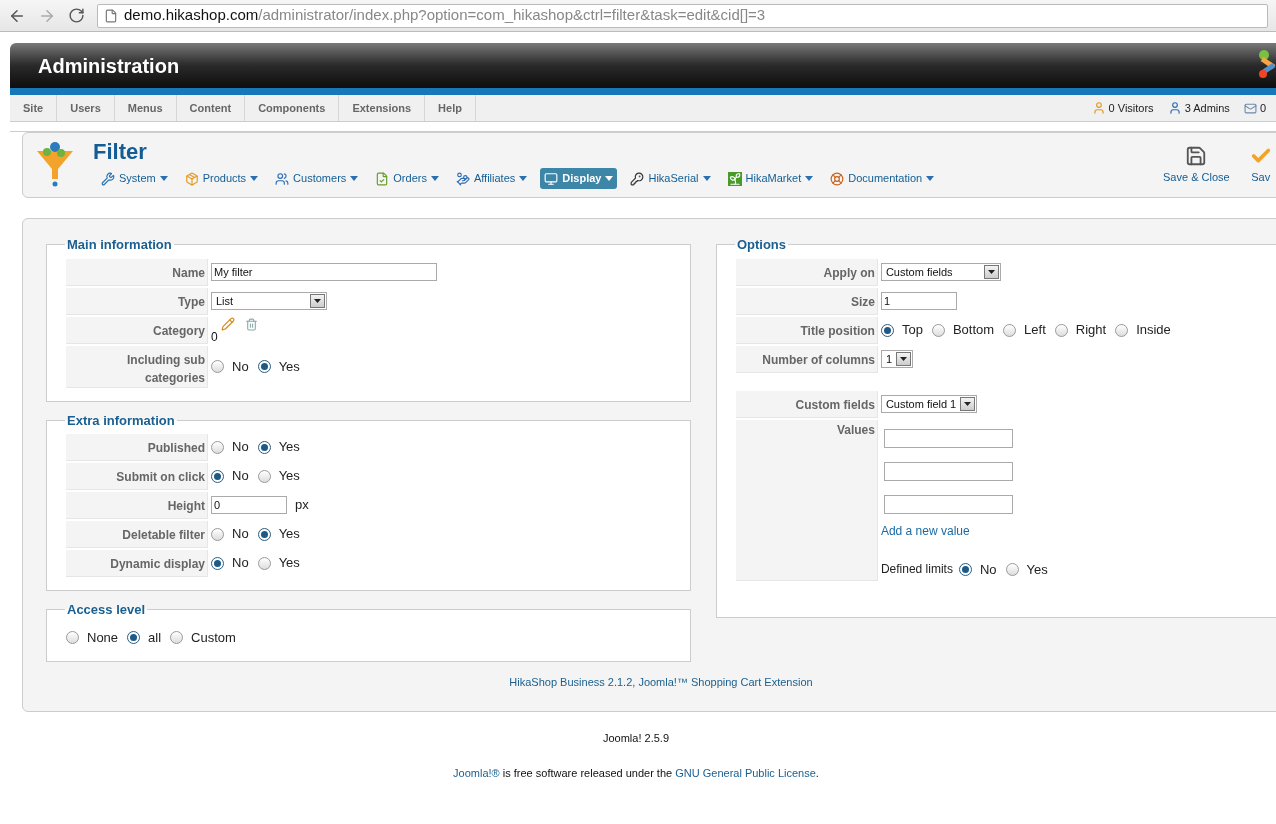 The image size is (1276, 824). I want to click on url: demo.hikashop.com/administrator/index.php?option=com_hikashop&ctrl=filter&task=edit&cid[]=3, so click(445, 15).